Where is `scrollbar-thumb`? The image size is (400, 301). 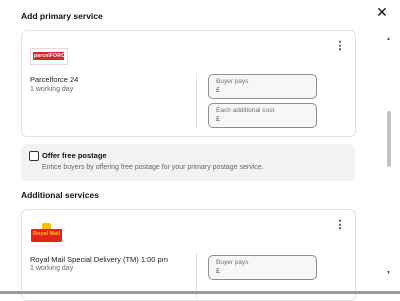 scrollbar-thumb is located at coordinates (389, 139).